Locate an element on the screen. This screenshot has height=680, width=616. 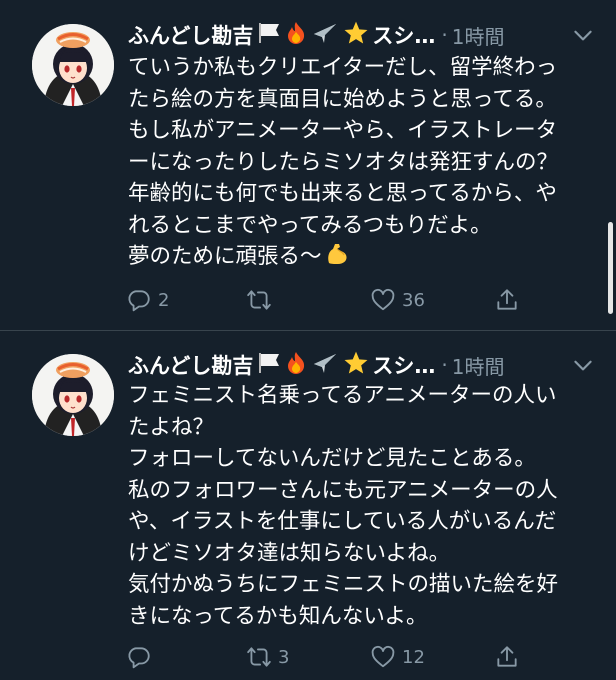
tweet-text-line: フェミニスト名乗ってるアニメーターの人い is located at coordinates (342, 395).